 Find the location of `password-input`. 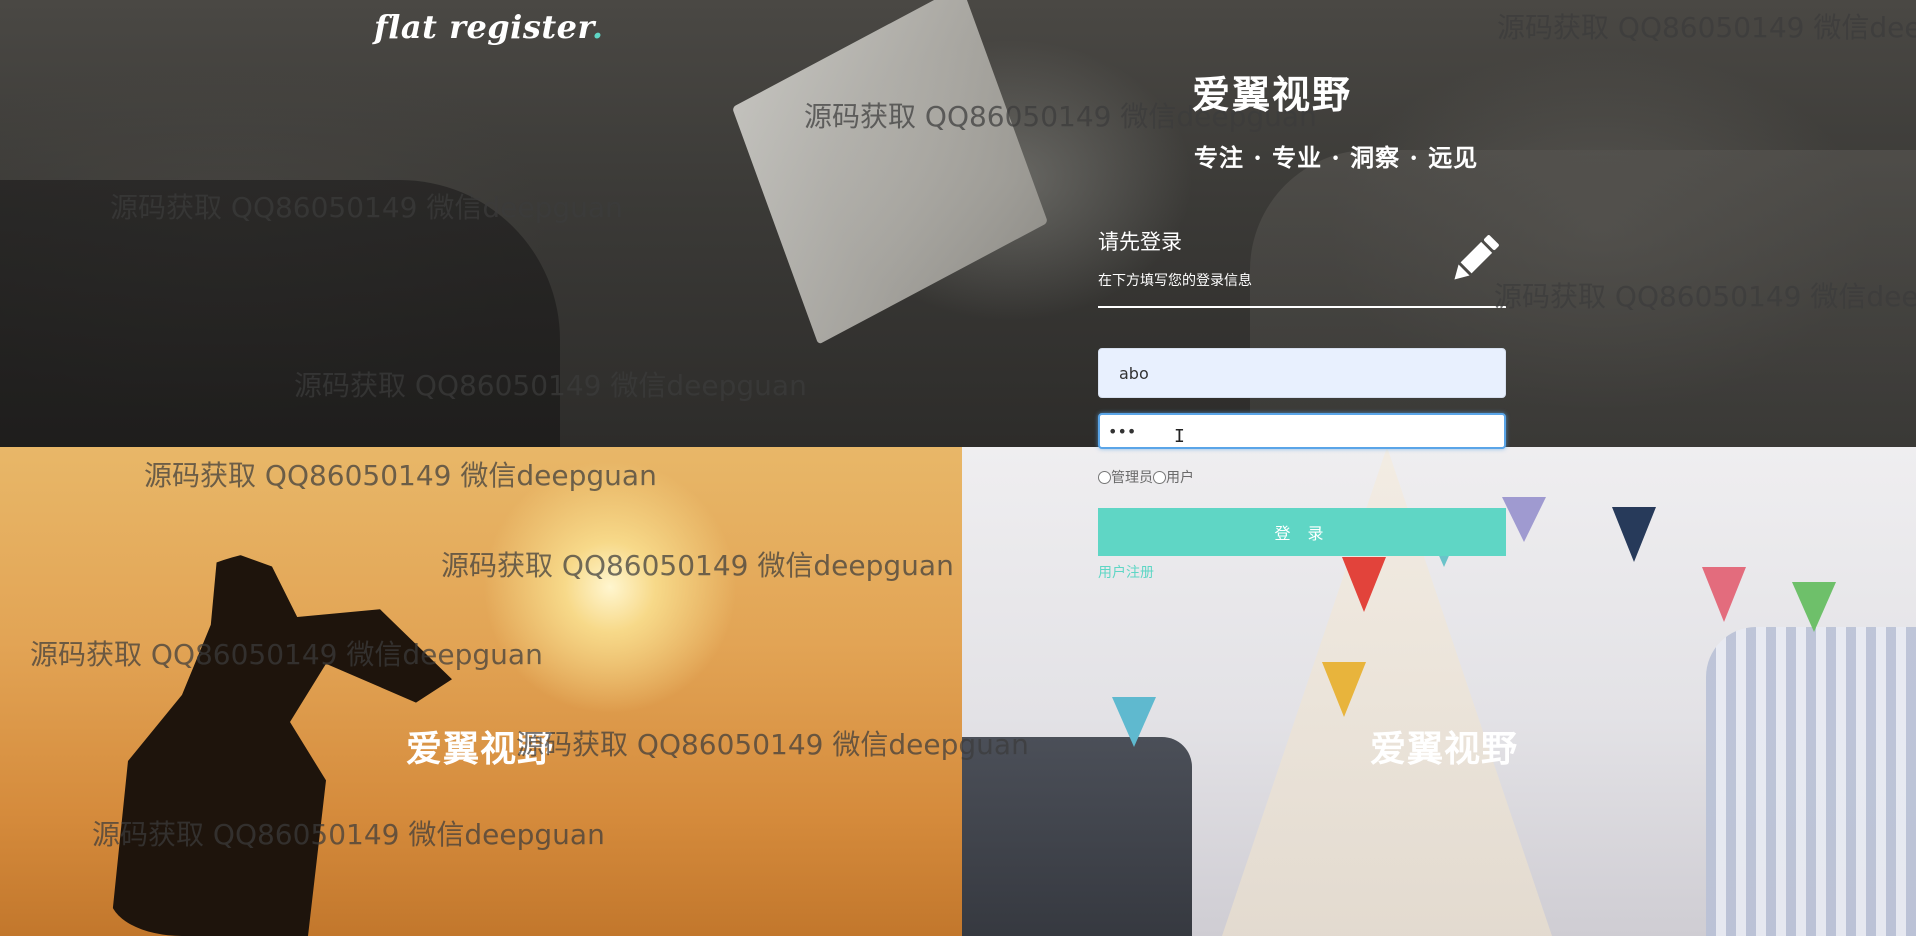

password-input is located at coordinates (1302, 431).